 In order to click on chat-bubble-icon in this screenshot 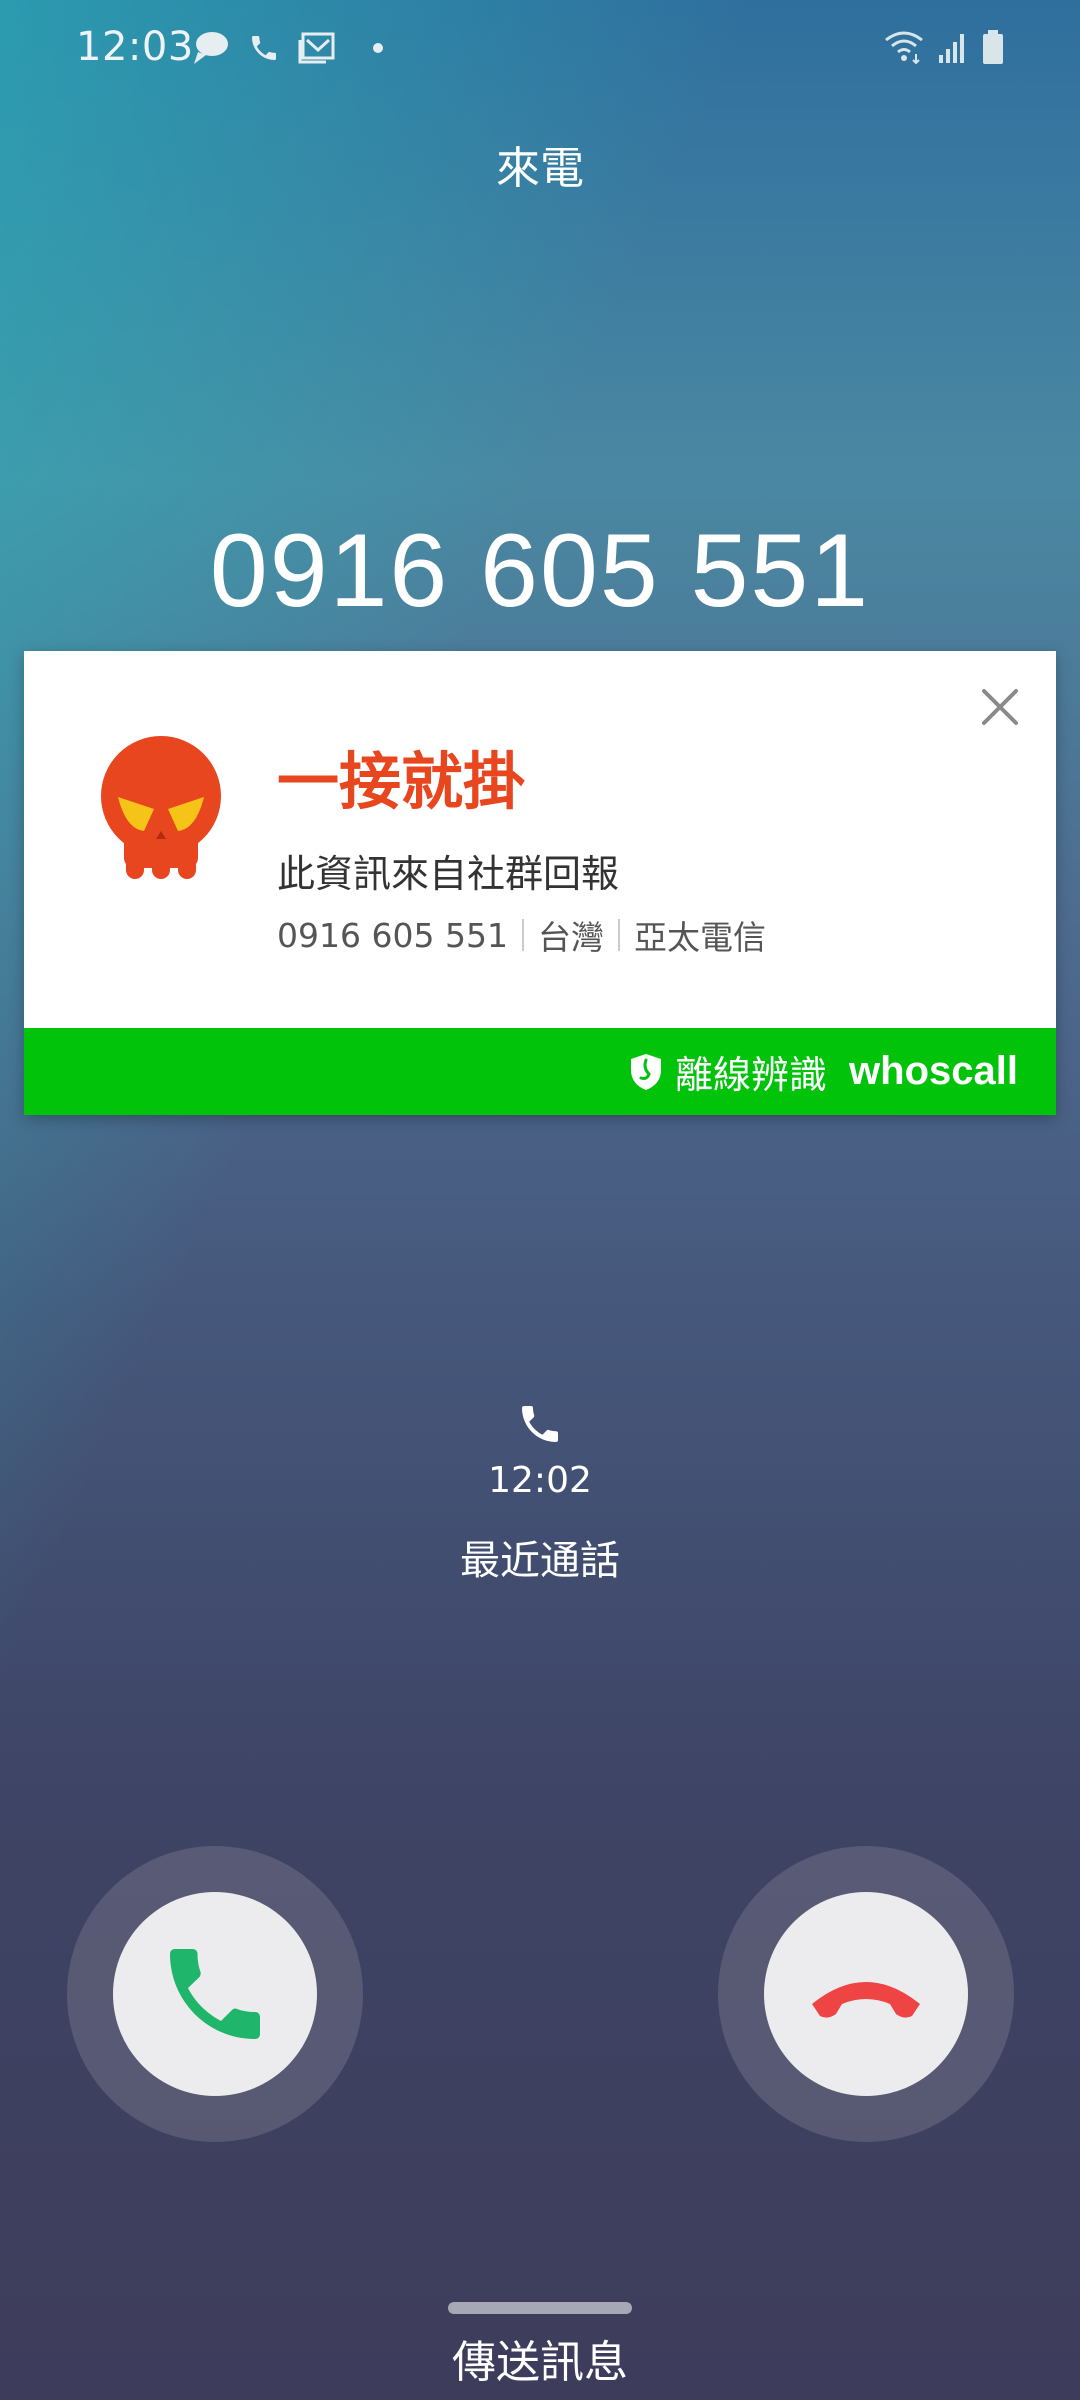, I will do `click(211, 48)`.